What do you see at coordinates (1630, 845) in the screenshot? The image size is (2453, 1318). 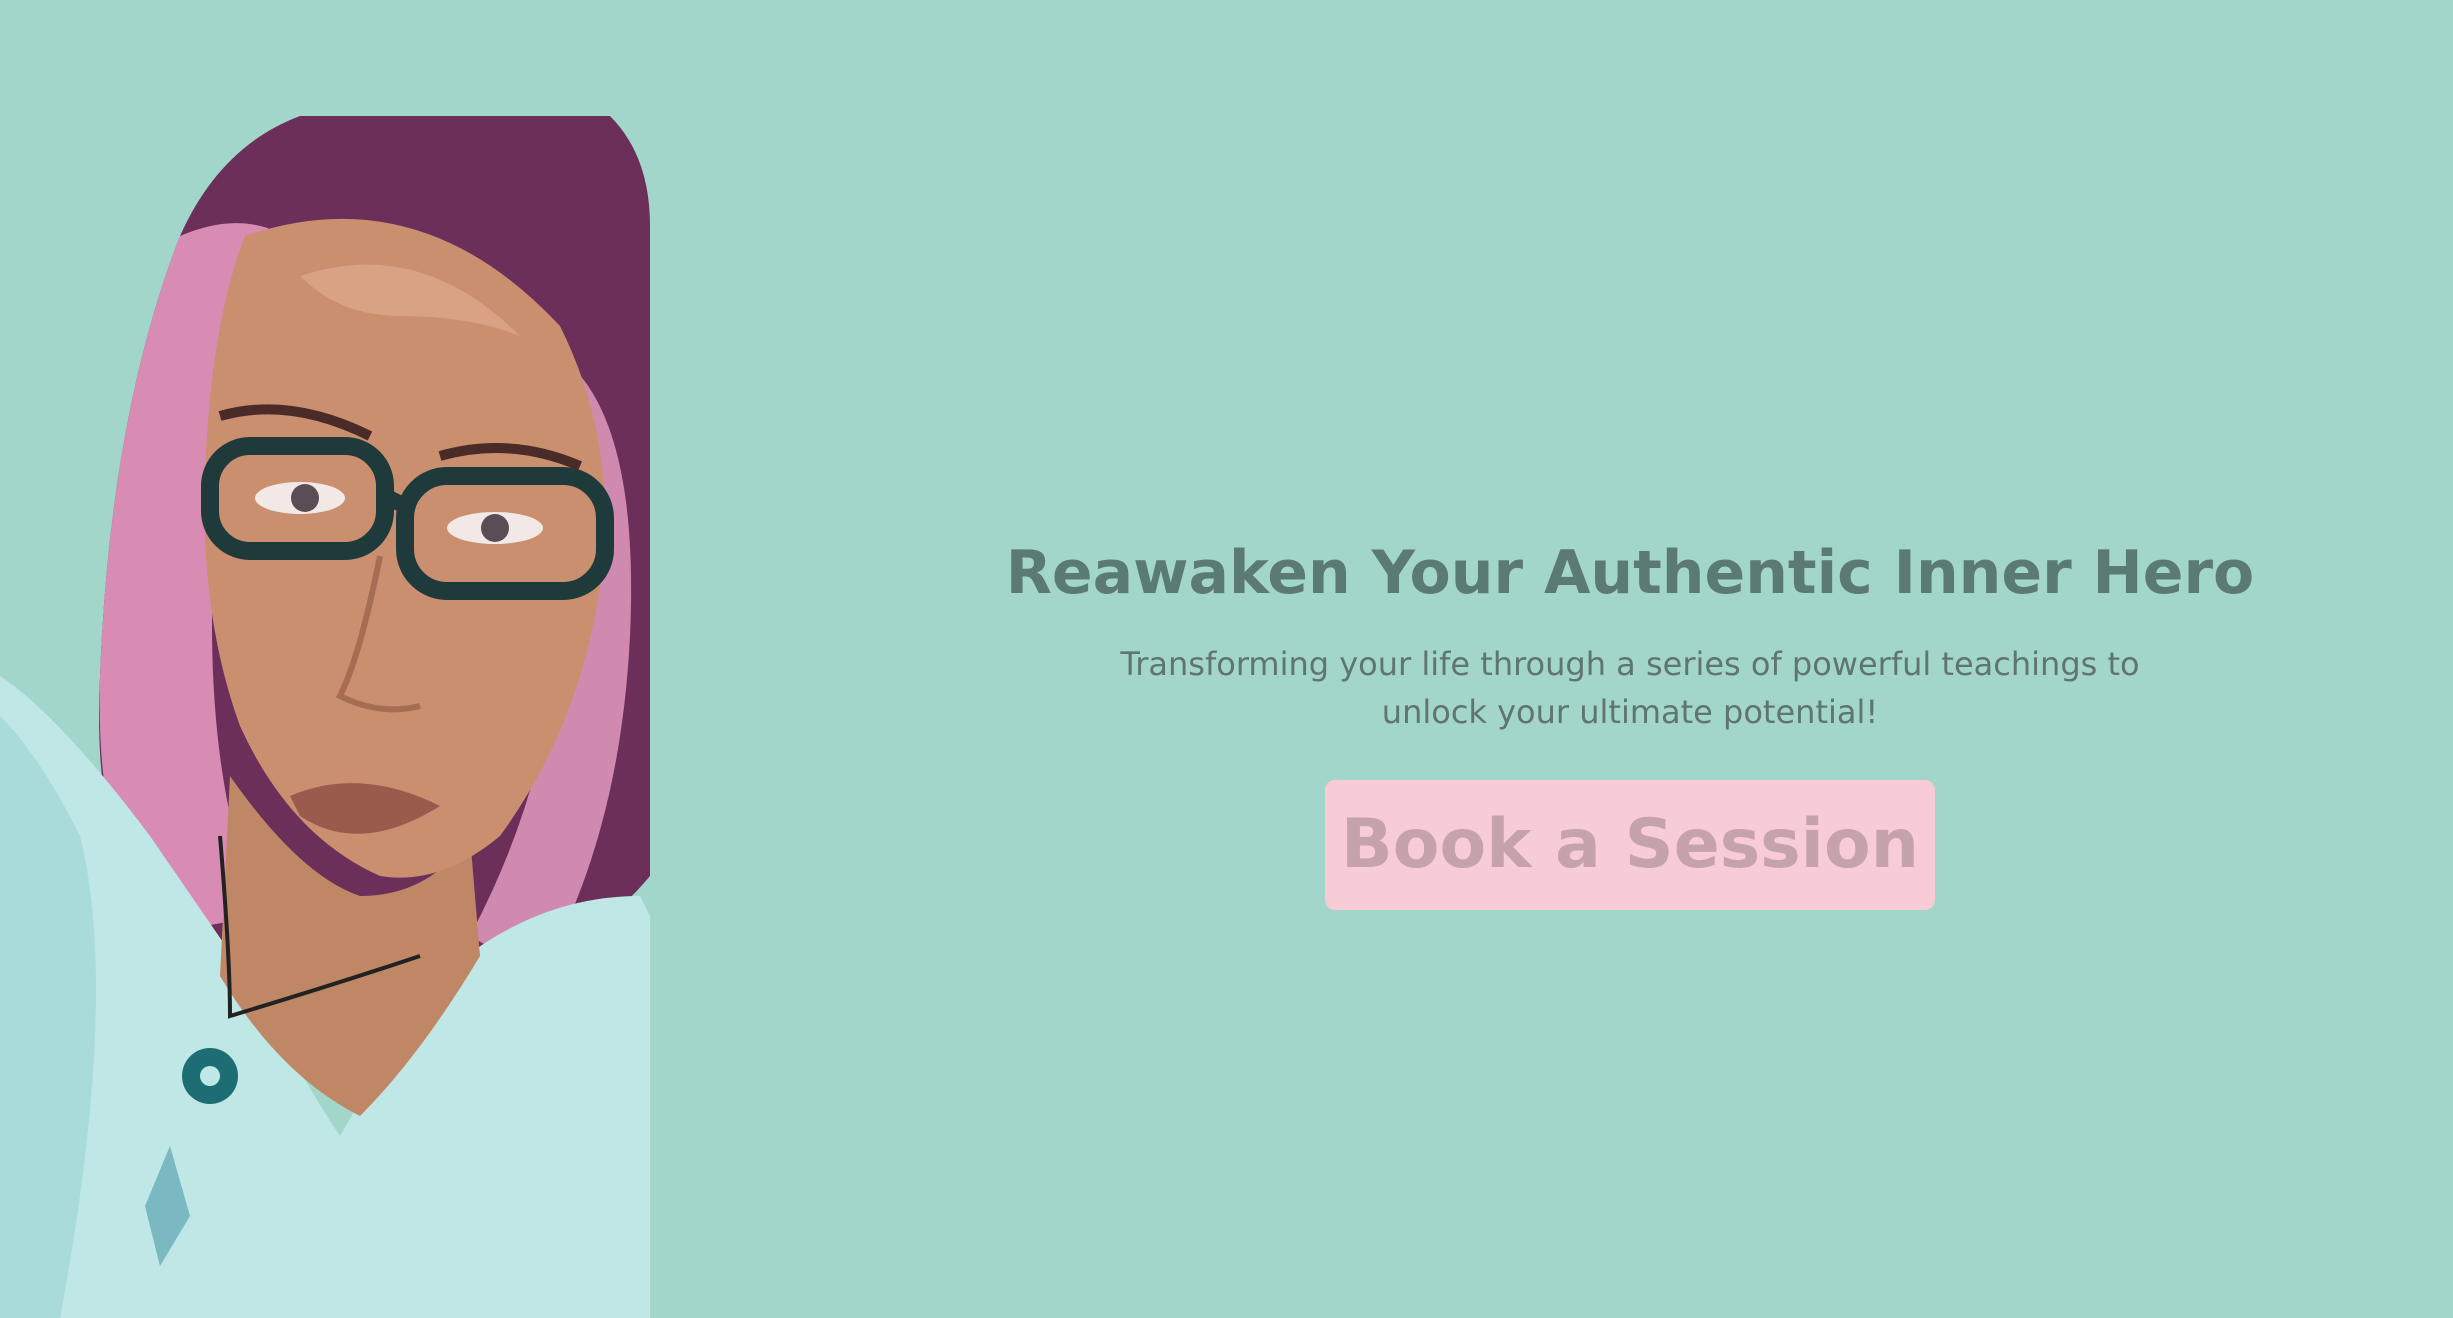 I see `book-session-button: Book a Session` at bounding box center [1630, 845].